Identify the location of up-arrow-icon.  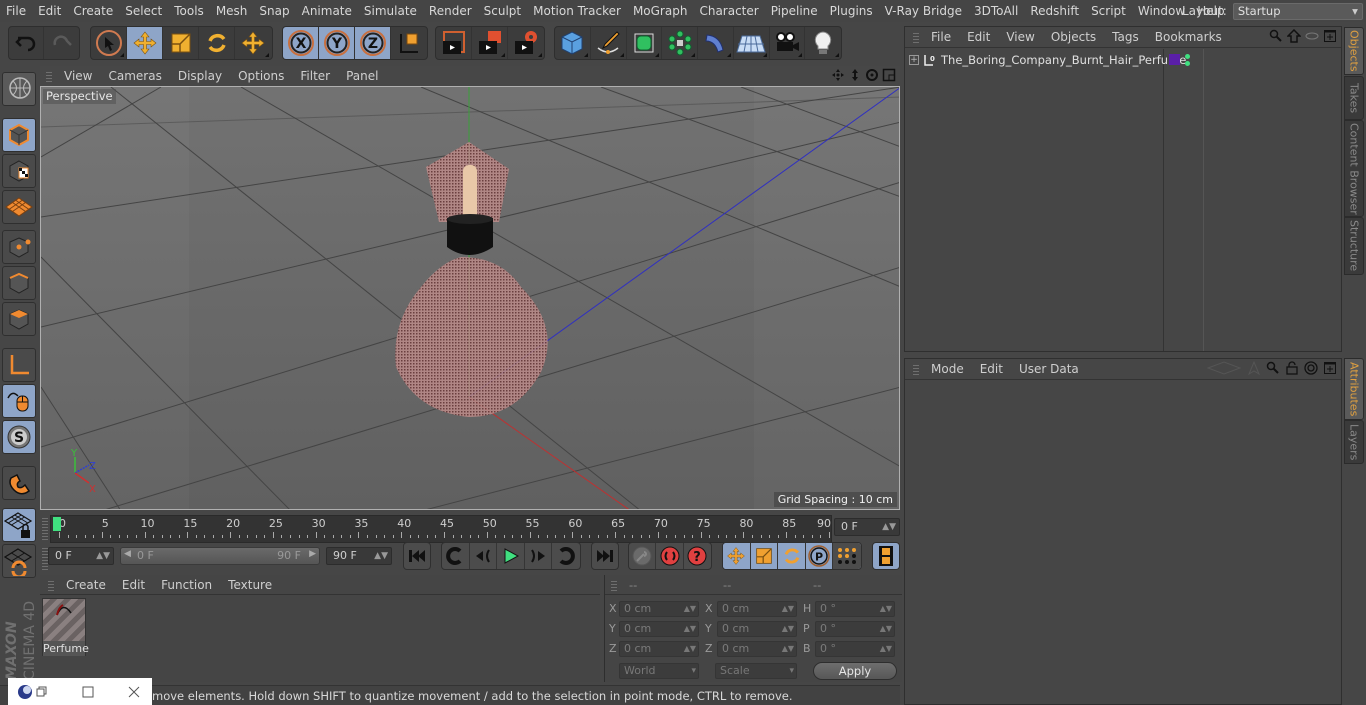
(1254, 368).